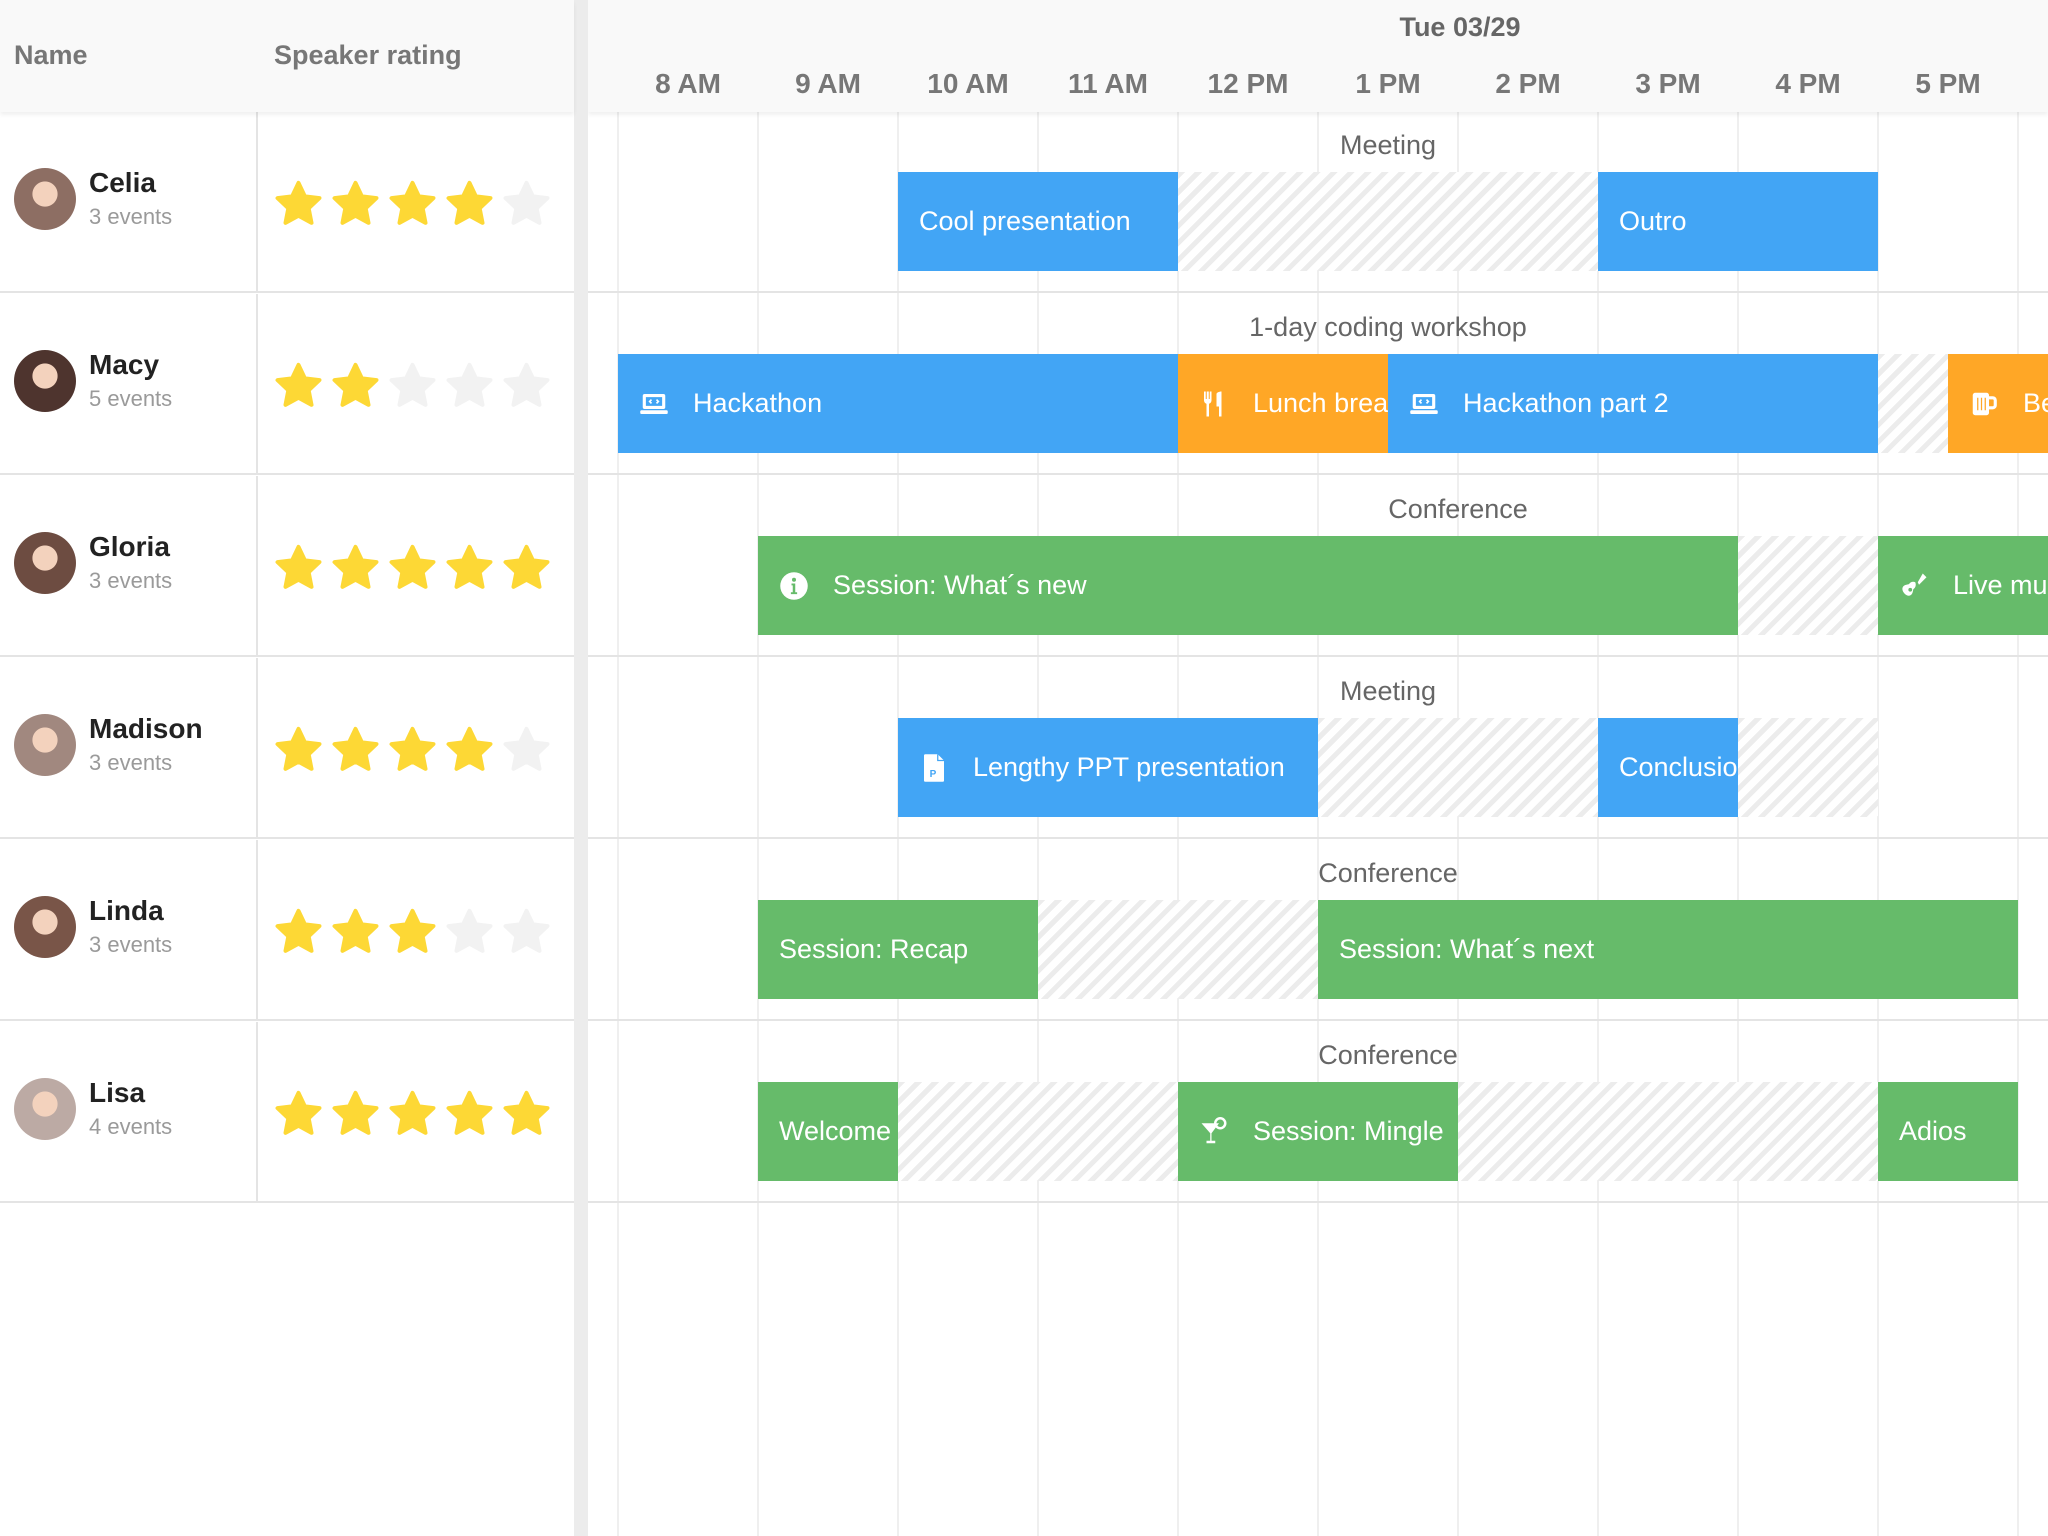  I want to click on name-cell: Lisa 4 events, so click(129, 1111).